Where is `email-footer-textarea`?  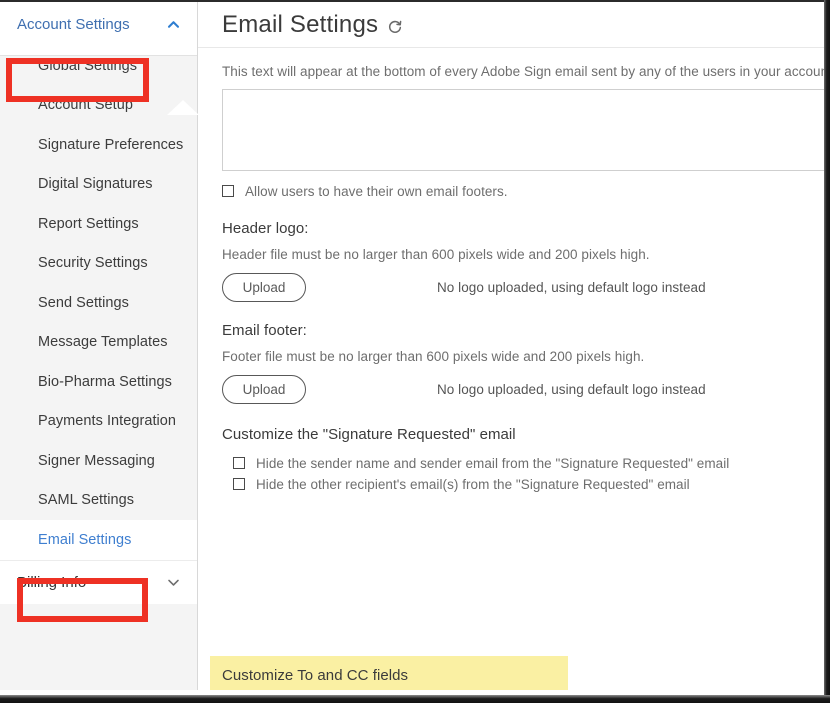
email-footer-textarea is located at coordinates (523, 130).